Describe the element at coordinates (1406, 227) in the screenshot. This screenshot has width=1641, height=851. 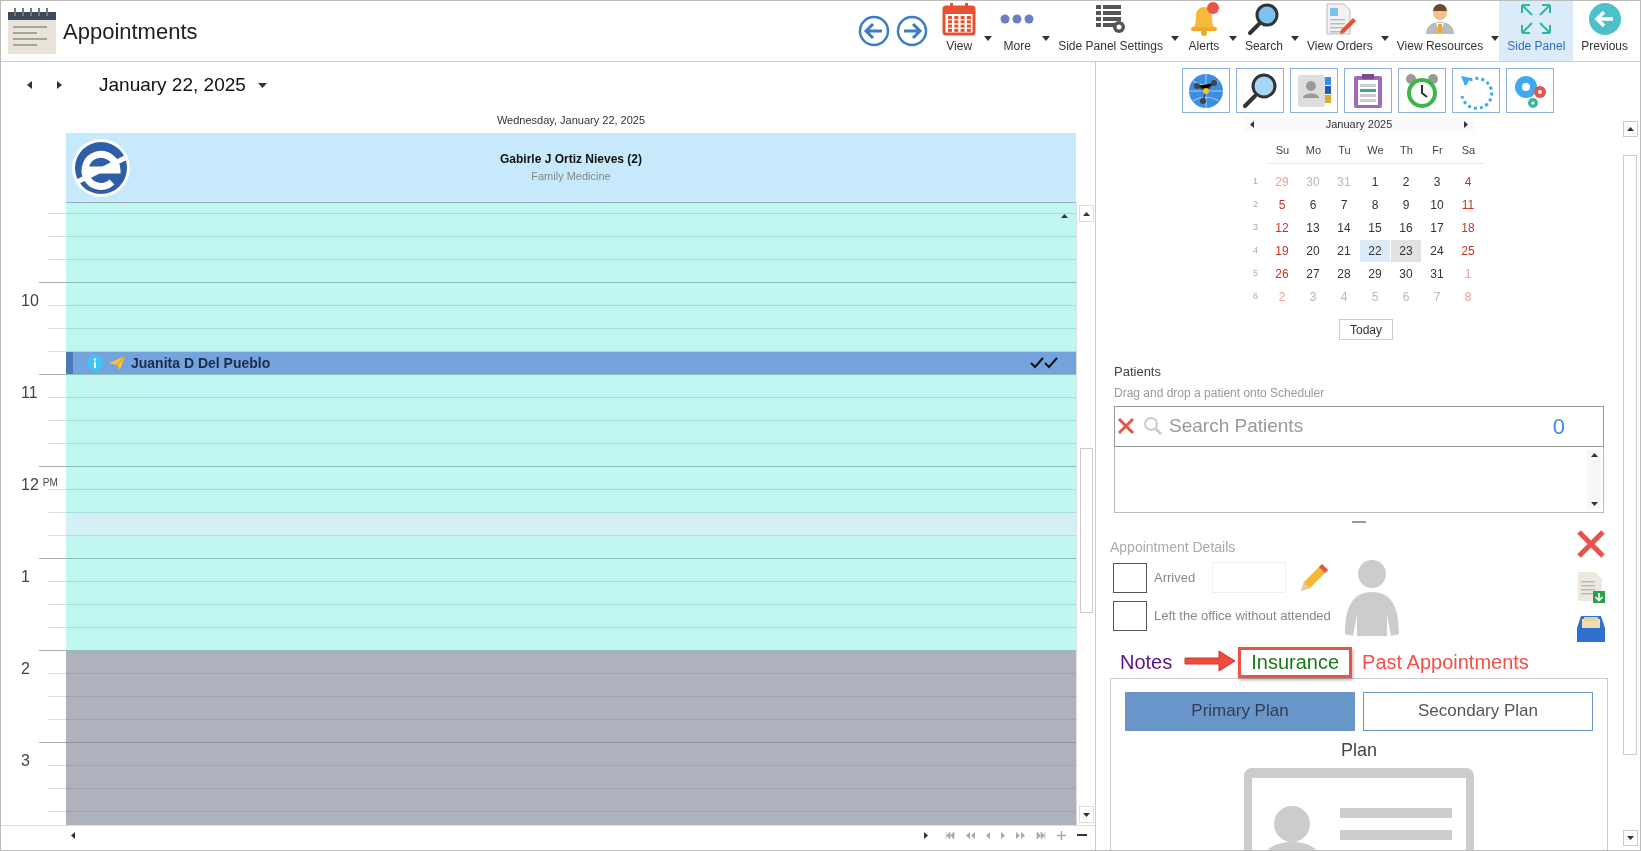
I see `calendar-day: 16` at that location.